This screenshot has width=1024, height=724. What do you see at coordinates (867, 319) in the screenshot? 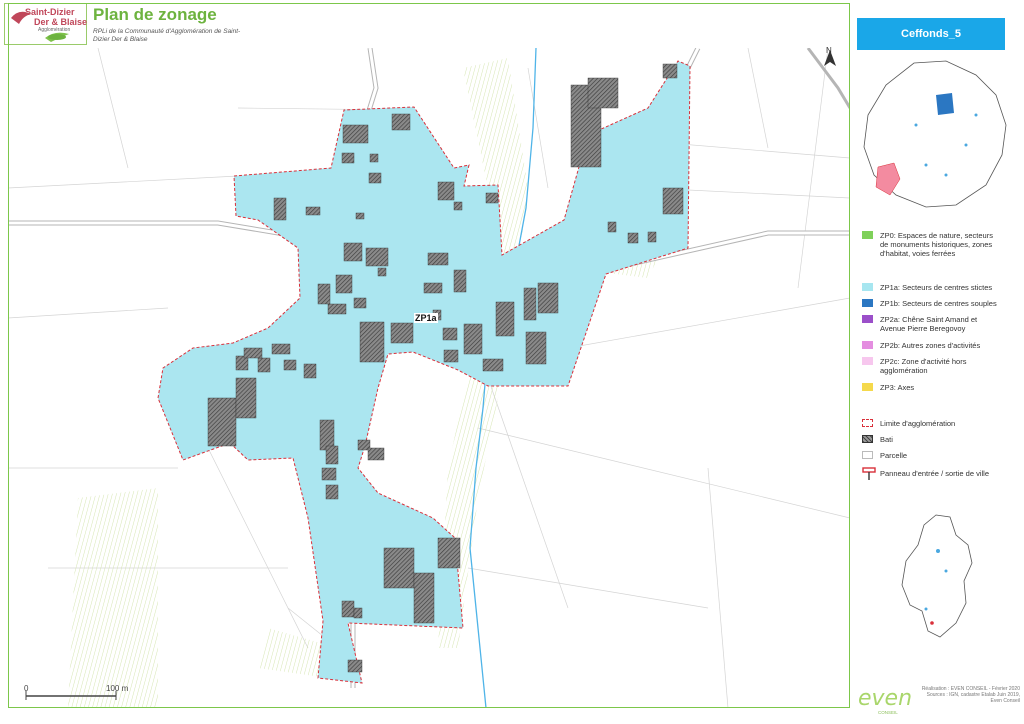
I see `legend-swatch-zp2a` at bounding box center [867, 319].